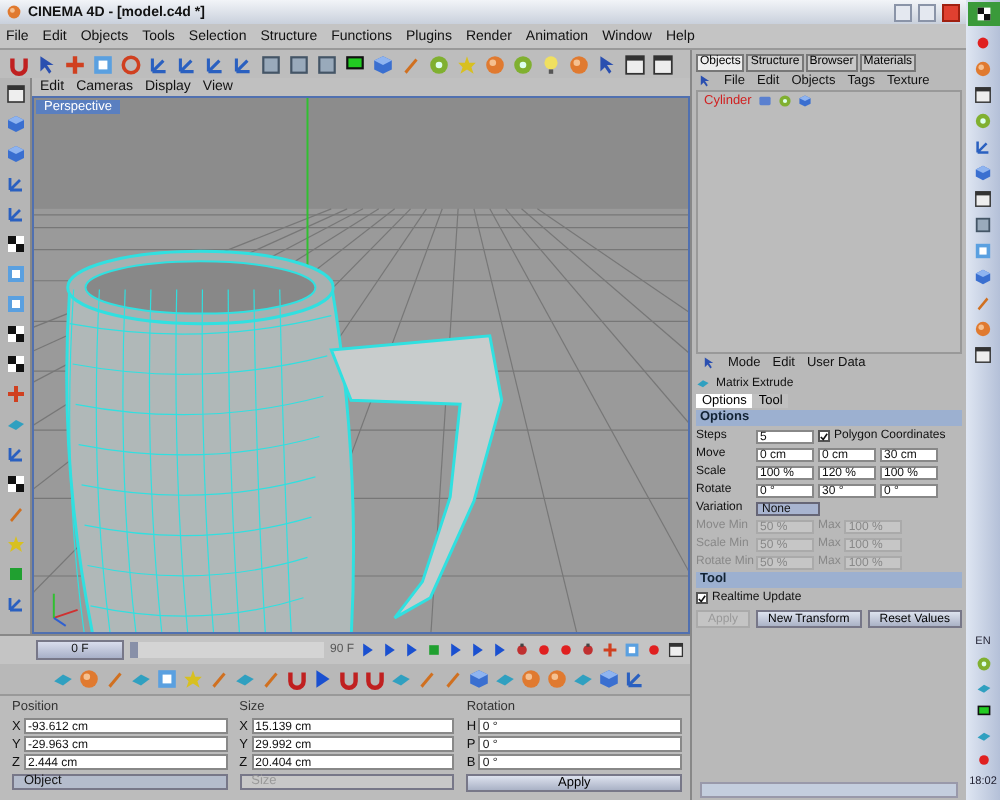 Image resolution: width=1000 pixels, height=800 pixels. Describe the element at coordinates (131, 64) in the screenshot. I see `rotate-icon` at that location.